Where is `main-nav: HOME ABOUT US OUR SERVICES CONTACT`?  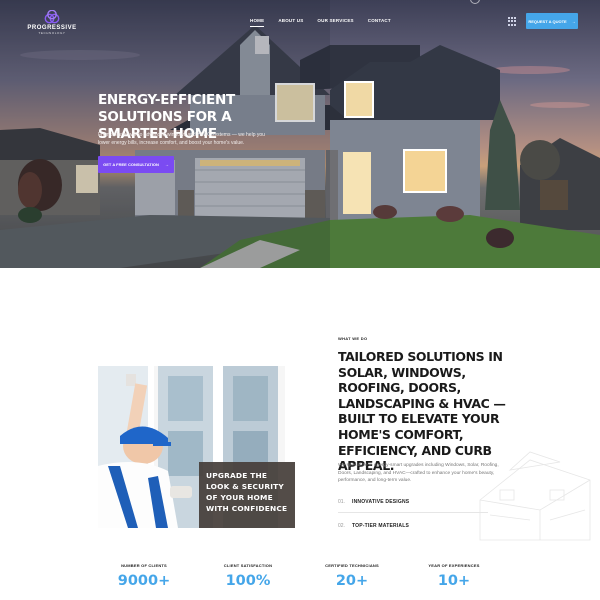 main-nav: HOME ABOUT US OUR SERVICES CONTACT is located at coordinates (327, 22).